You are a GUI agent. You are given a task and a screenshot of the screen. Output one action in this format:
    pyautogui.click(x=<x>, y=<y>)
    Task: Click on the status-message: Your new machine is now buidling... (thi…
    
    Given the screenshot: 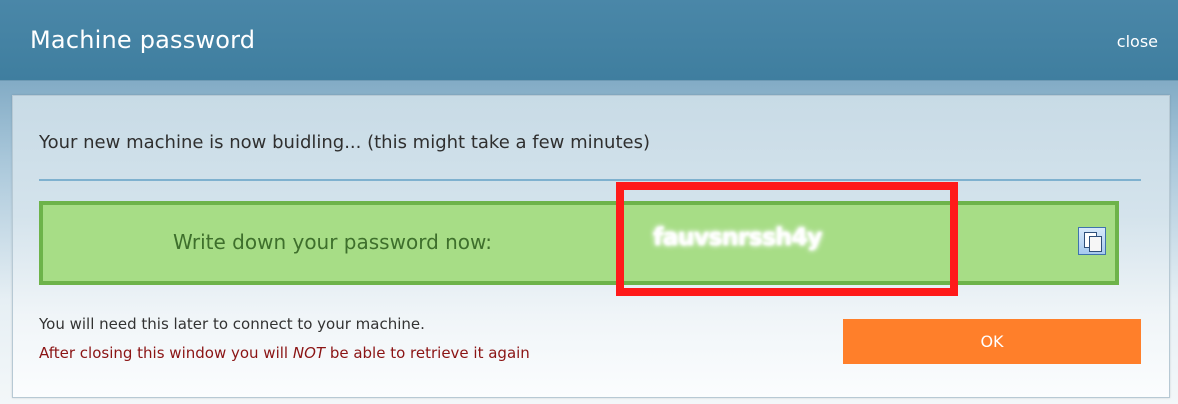 What is the action you would take?
    pyautogui.click(x=344, y=142)
    